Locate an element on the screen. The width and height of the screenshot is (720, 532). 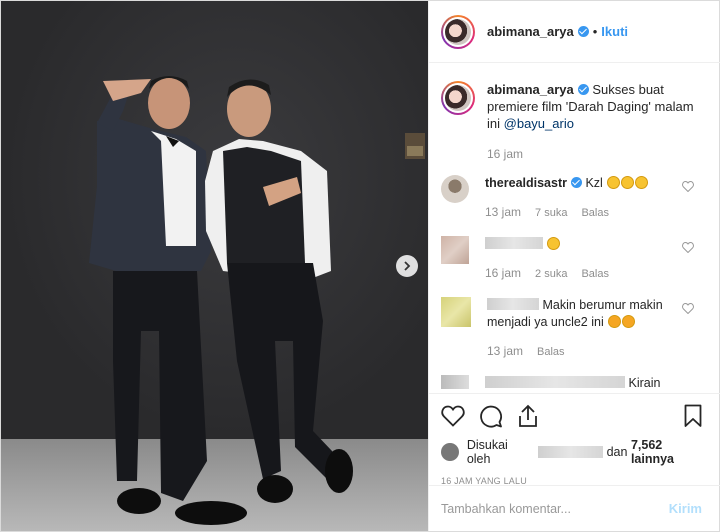
comment-item: 16 jam 2 suka Balas is located at coordinates (574, 259).